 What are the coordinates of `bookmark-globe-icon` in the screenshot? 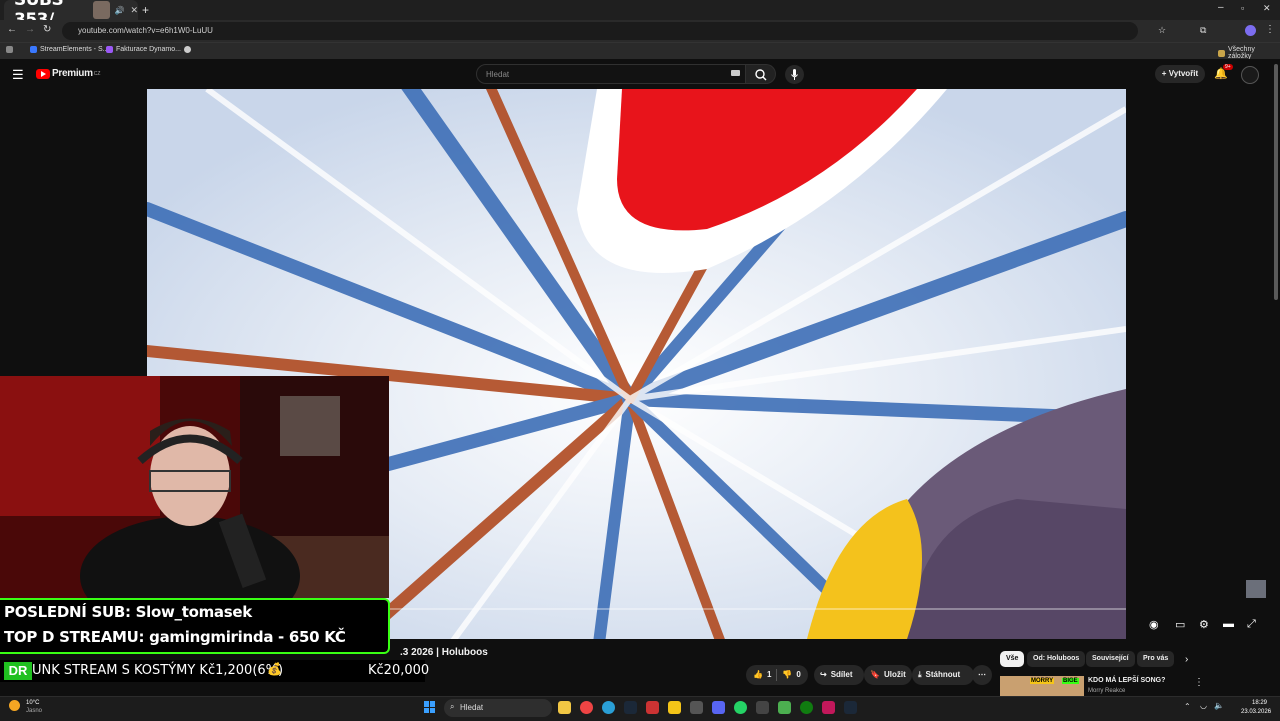 It's located at (187, 49).